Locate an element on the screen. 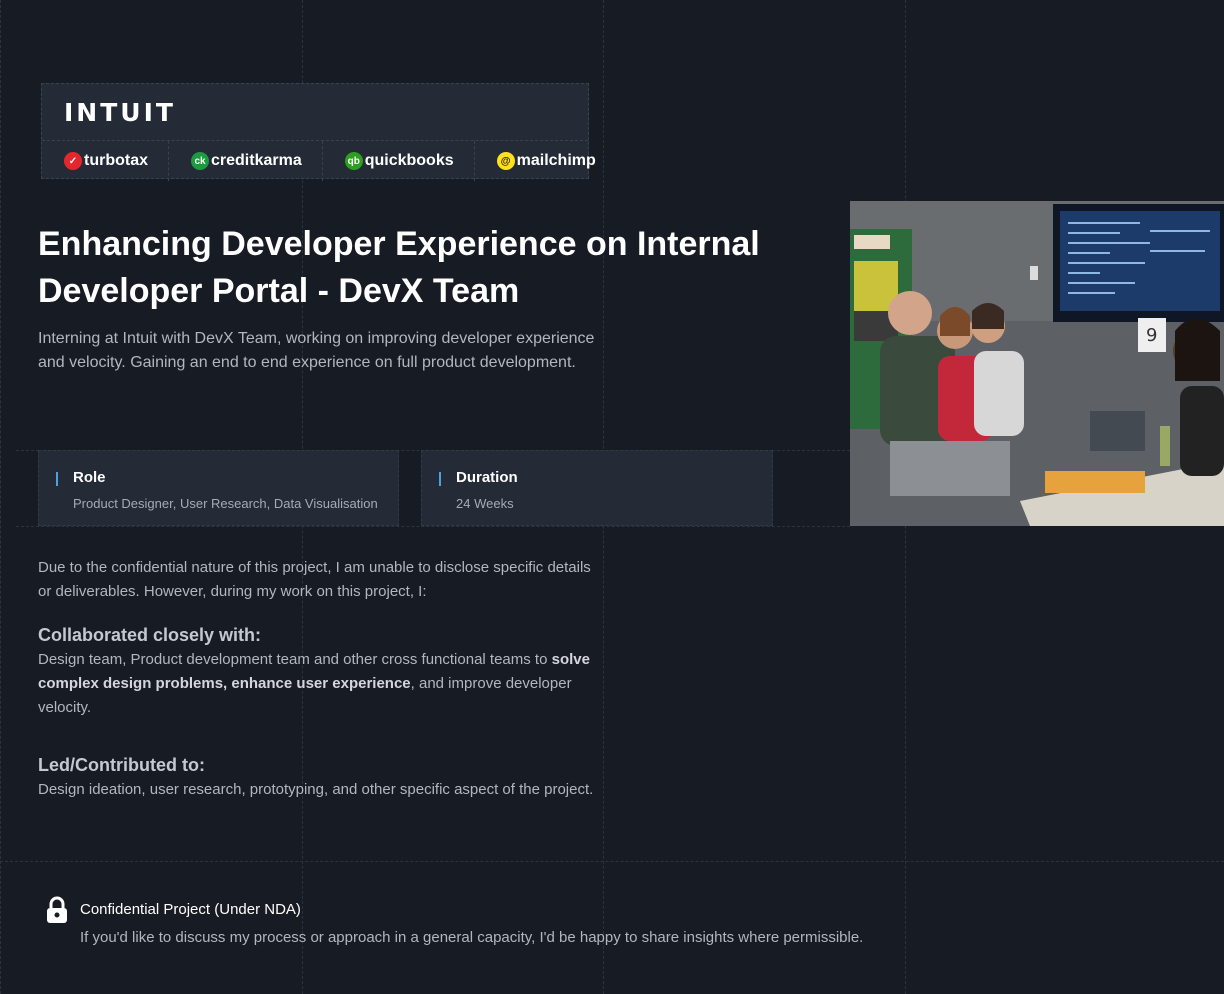 The width and height of the screenshot is (1224, 994). ck-icon: ck is located at coordinates (200, 161).